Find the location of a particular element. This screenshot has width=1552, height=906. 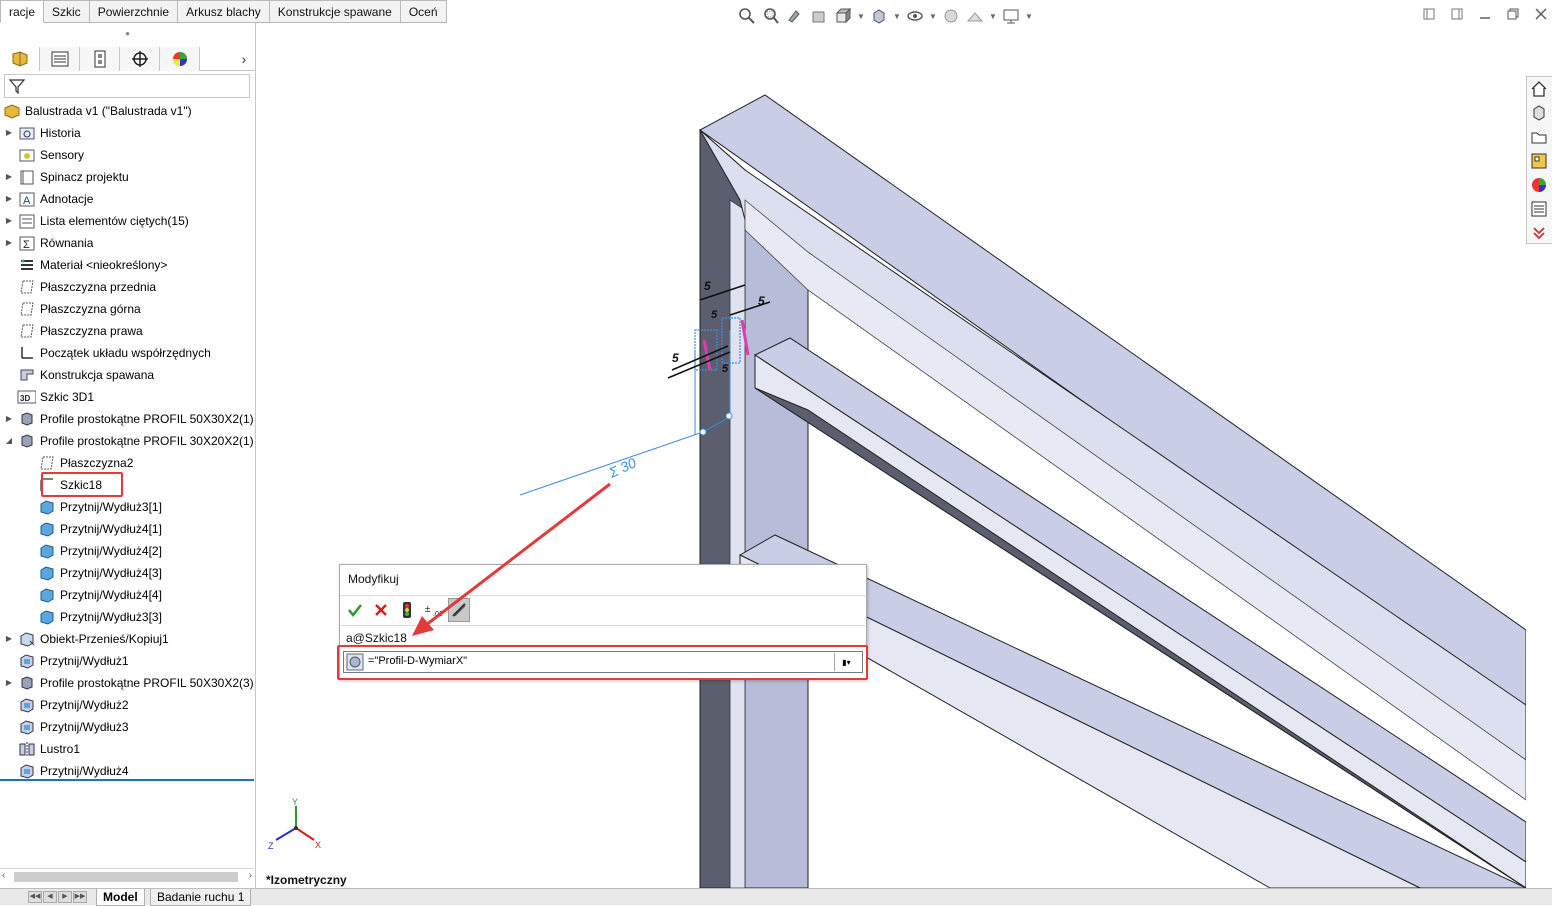

command-tab: Szkic is located at coordinates (67, 11).